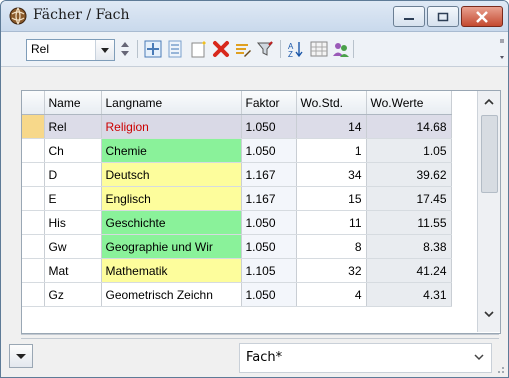 This screenshot has width=509, height=378. Describe the element at coordinates (331, 294) in the screenshot. I see `cell-wostd: 4` at that location.